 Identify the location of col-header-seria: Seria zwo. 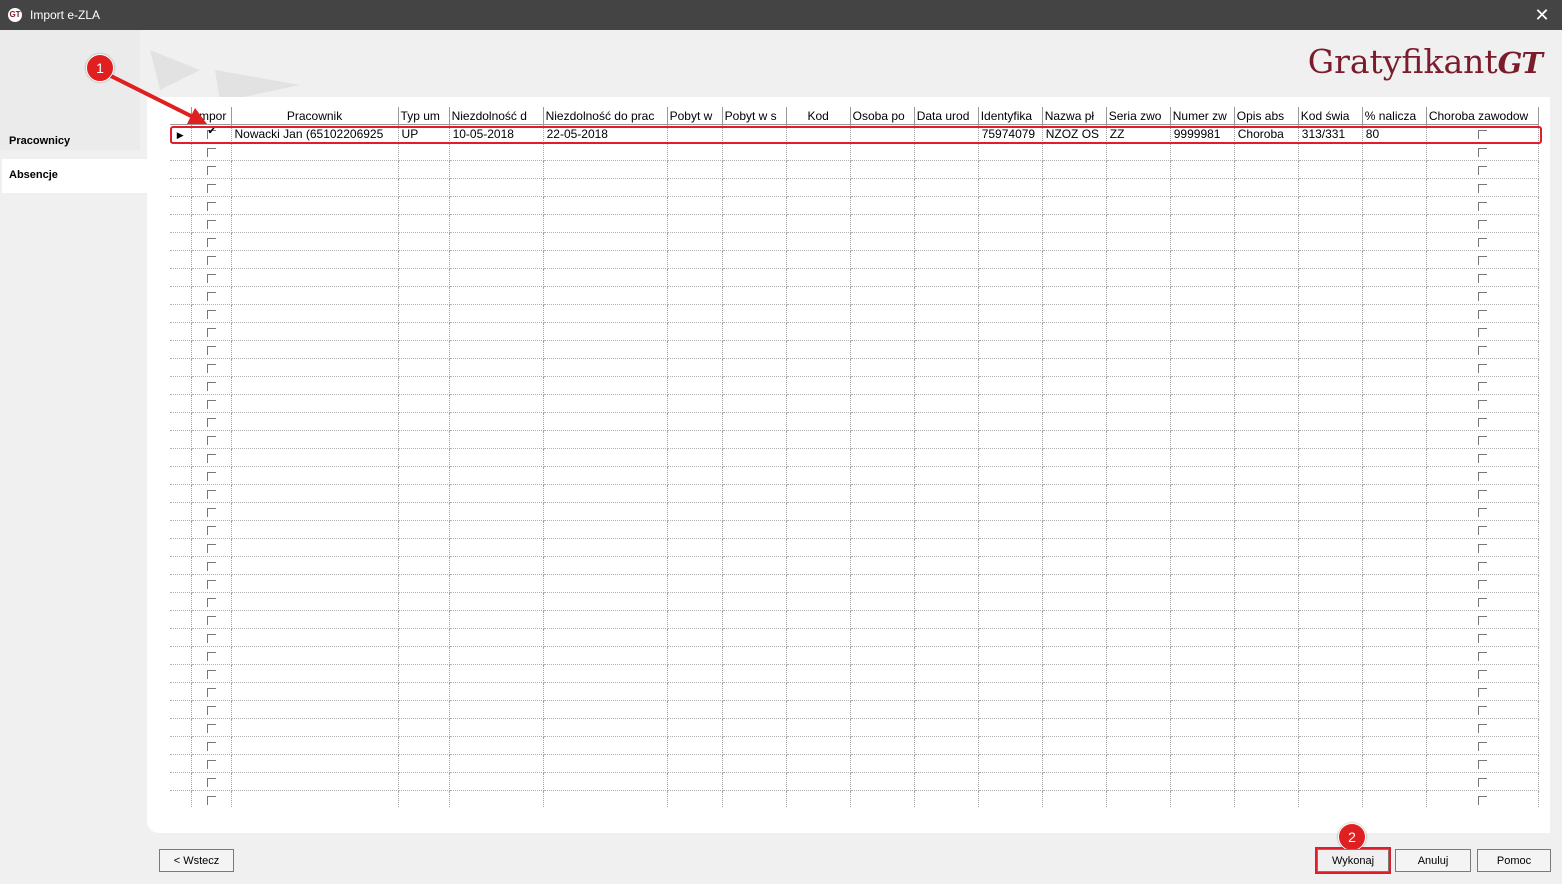
(1138, 116).